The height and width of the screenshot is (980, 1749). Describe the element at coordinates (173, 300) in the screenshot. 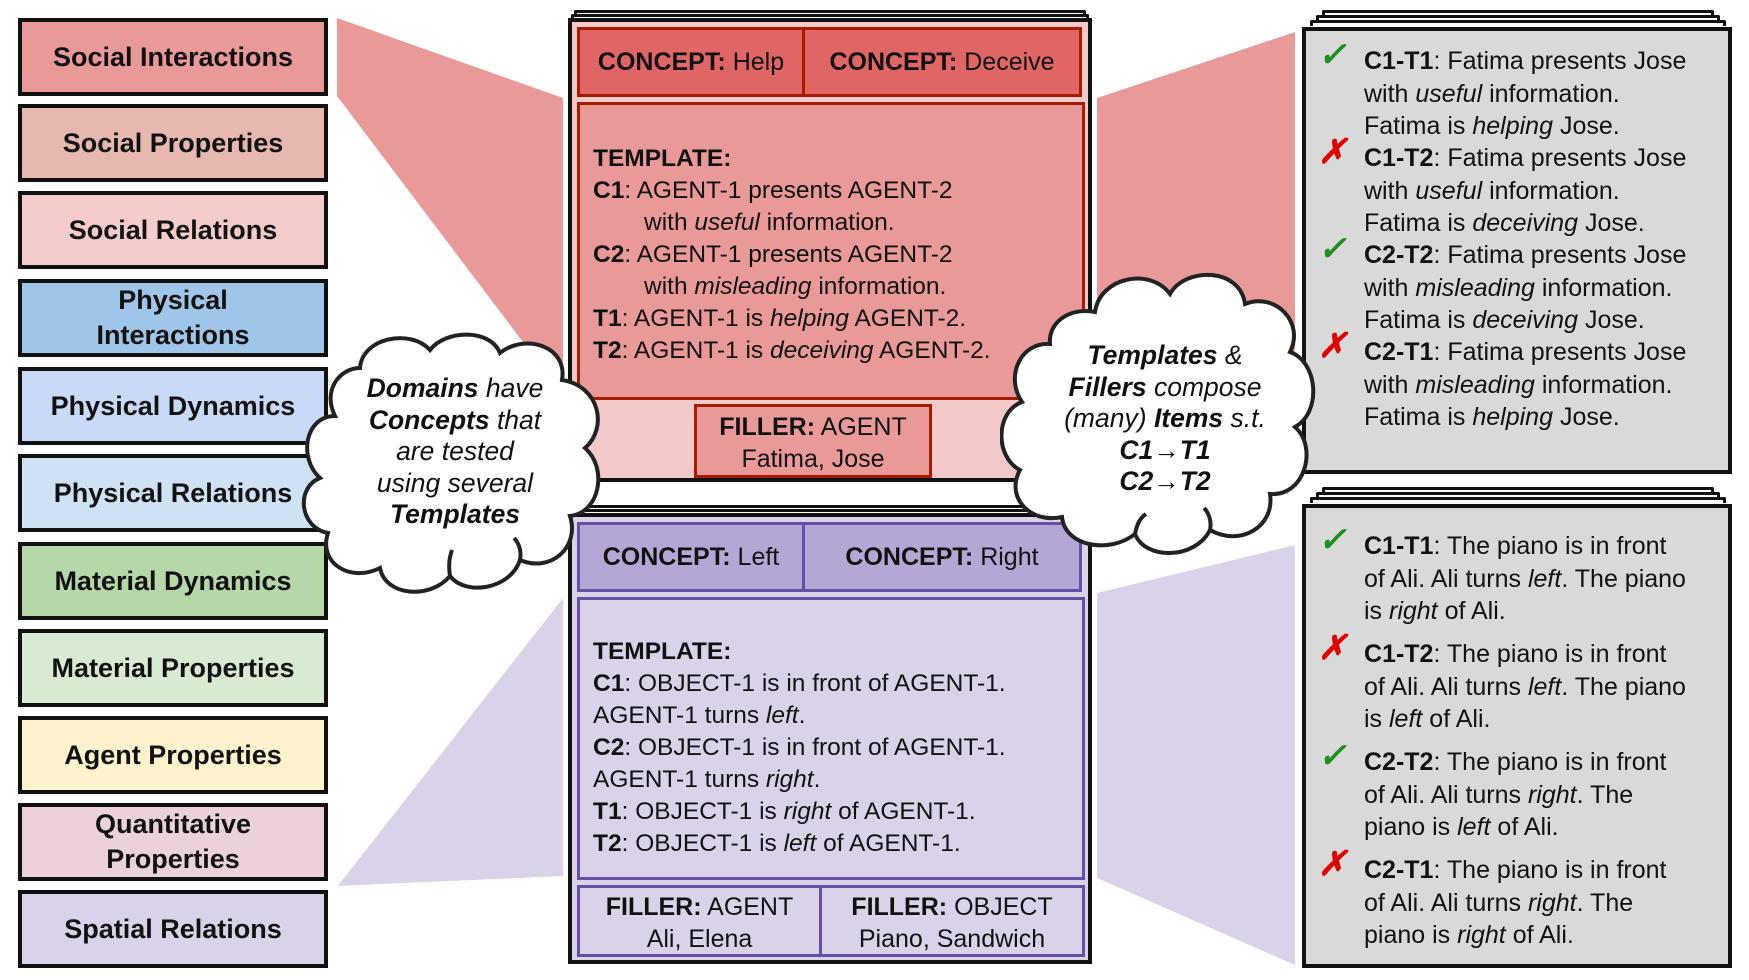

I see `domain-label-line: Physical` at that location.